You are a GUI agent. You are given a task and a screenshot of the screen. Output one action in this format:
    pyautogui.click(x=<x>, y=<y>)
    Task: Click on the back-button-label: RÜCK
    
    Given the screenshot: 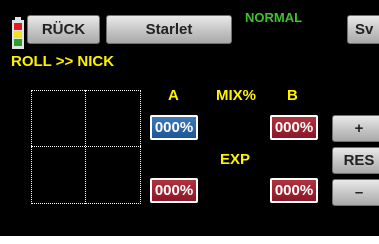 What is the action you would take?
    pyautogui.click(x=63, y=29)
    